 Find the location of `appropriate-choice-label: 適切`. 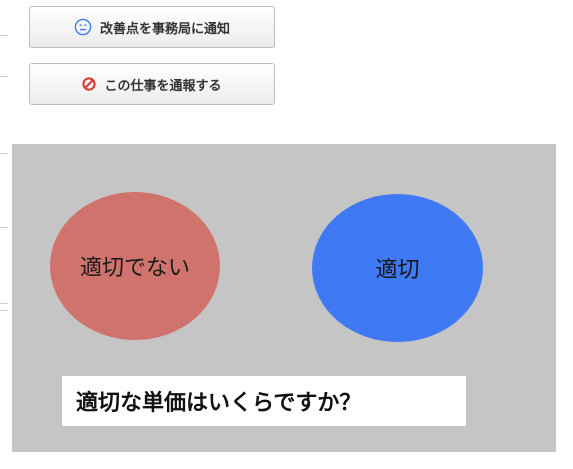

appropriate-choice-label: 適切 is located at coordinates (397, 270).